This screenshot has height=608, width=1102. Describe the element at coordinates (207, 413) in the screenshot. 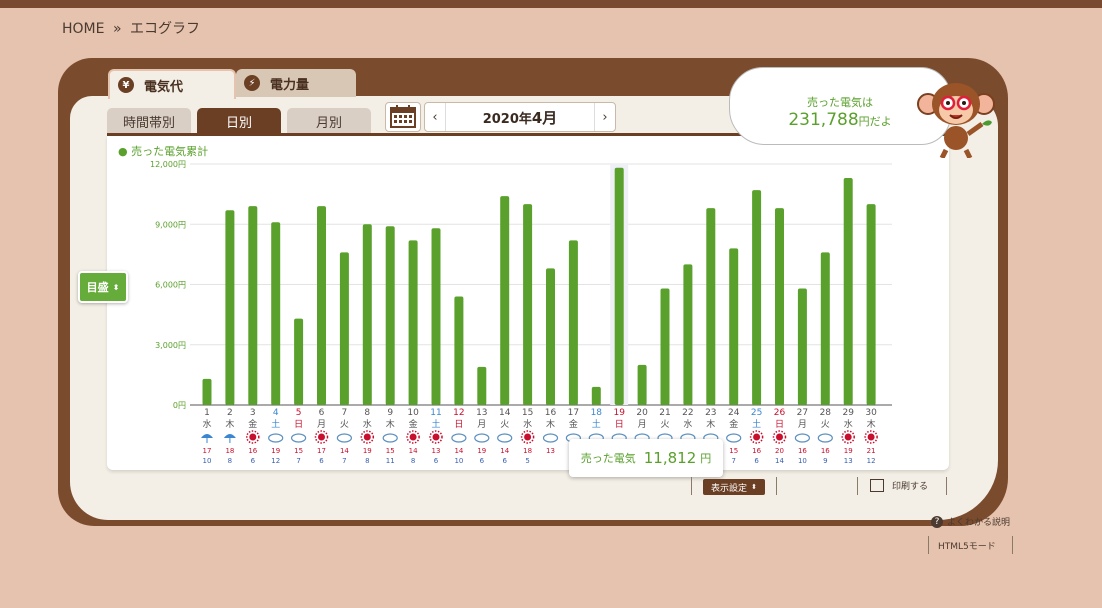

I see `x-tick-day: 1` at that location.